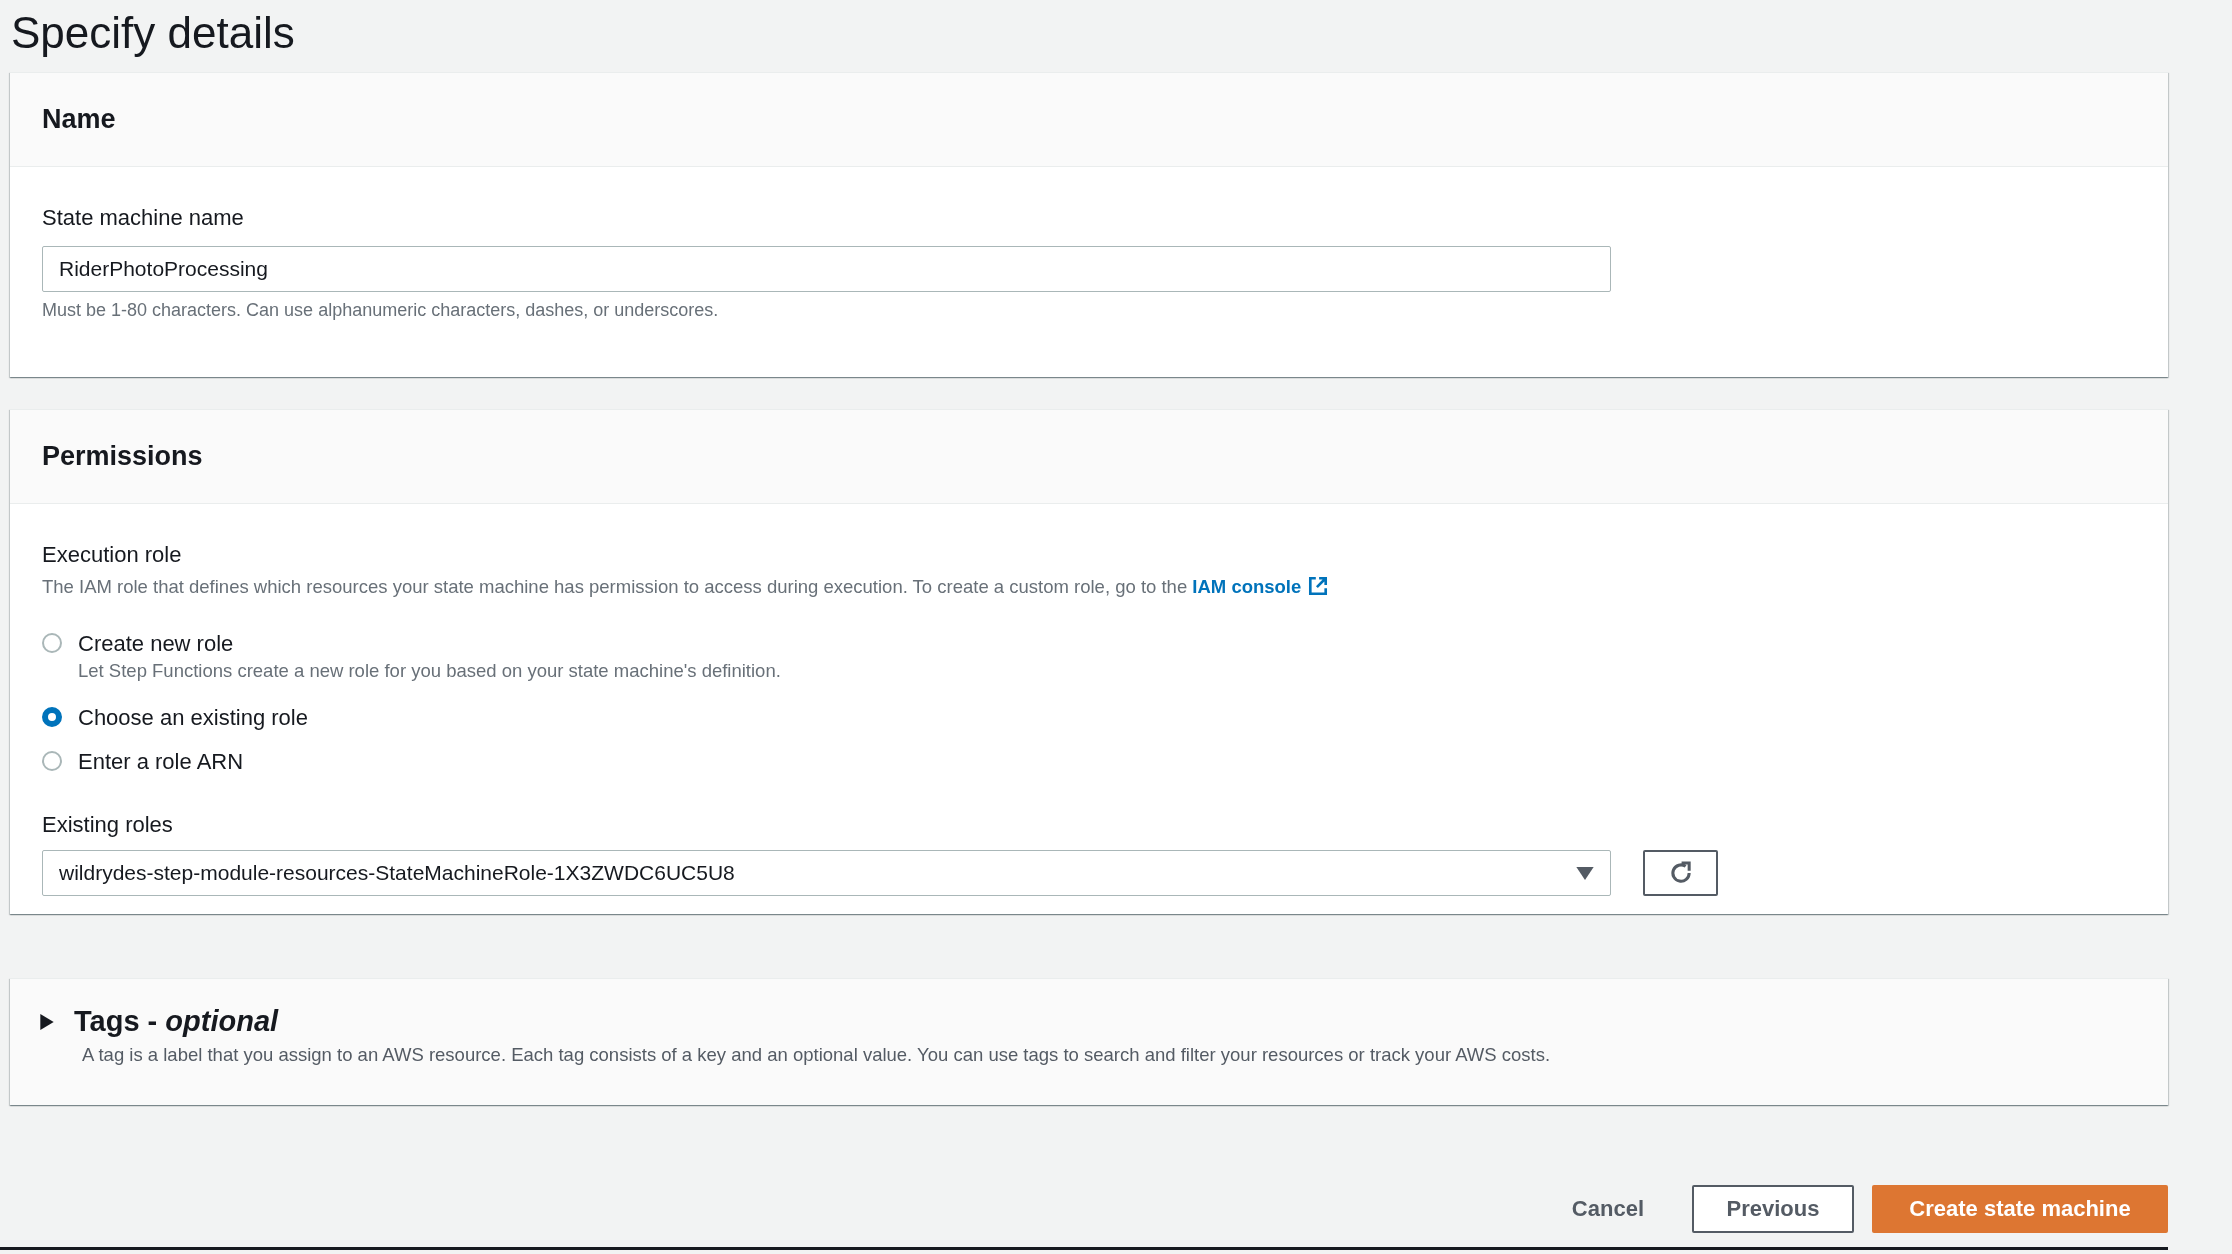  I want to click on section-heading: Name, so click(79, 119).